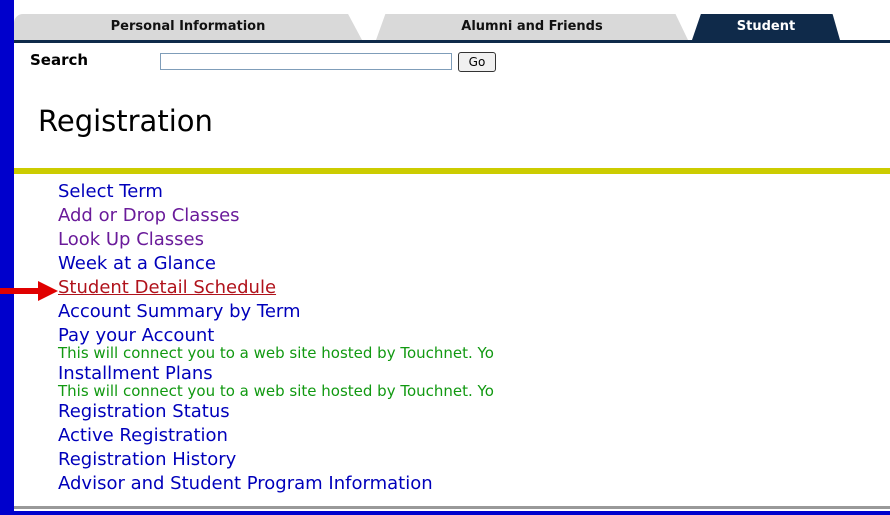 This screenshot has height=515, width=890. Describe the element at coordinates (452, 41) in the screenshot. I see `tab-underline` at that location.